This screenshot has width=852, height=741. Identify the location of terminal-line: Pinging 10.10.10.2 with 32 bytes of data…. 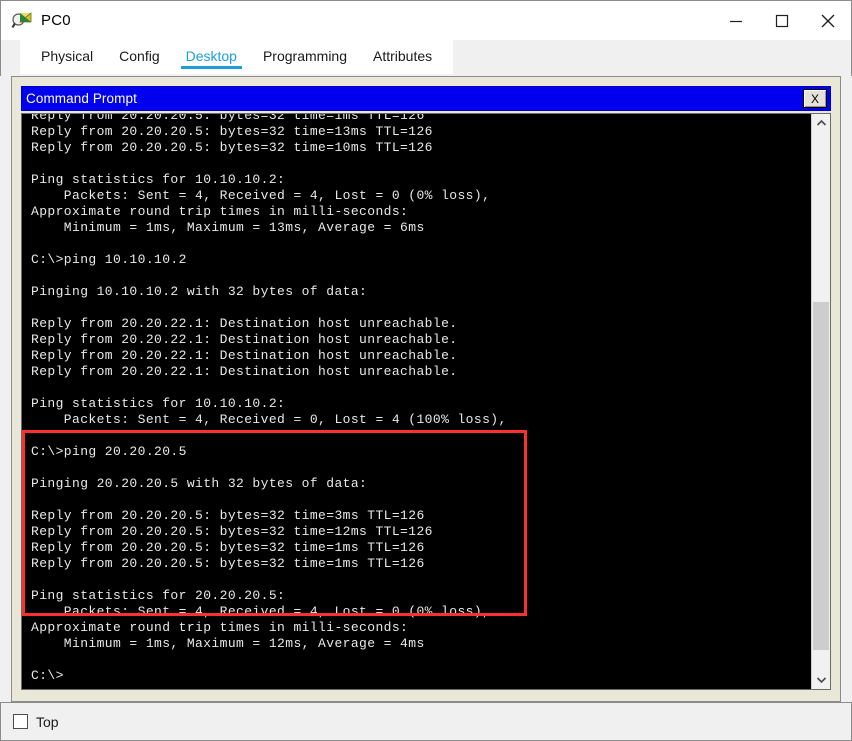
(199, 291).